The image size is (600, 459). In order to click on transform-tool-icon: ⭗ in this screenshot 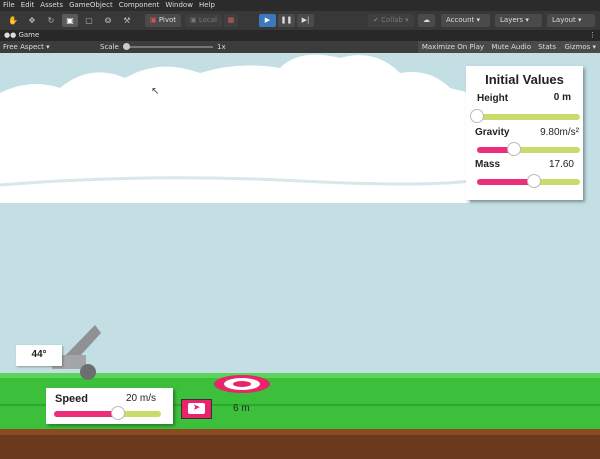, I will do `click(108, 20)`.